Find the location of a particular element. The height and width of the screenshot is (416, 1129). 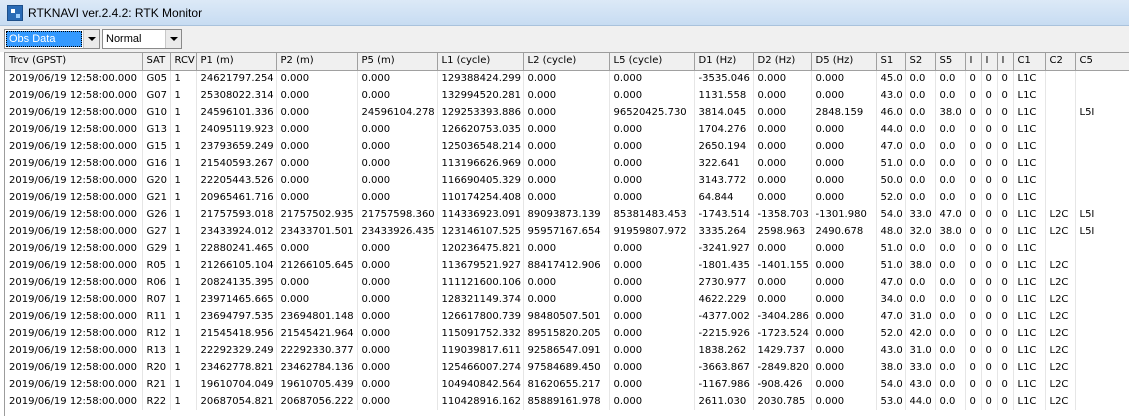

table-cell: 98480507.501 is located at coordinates (566, 316).